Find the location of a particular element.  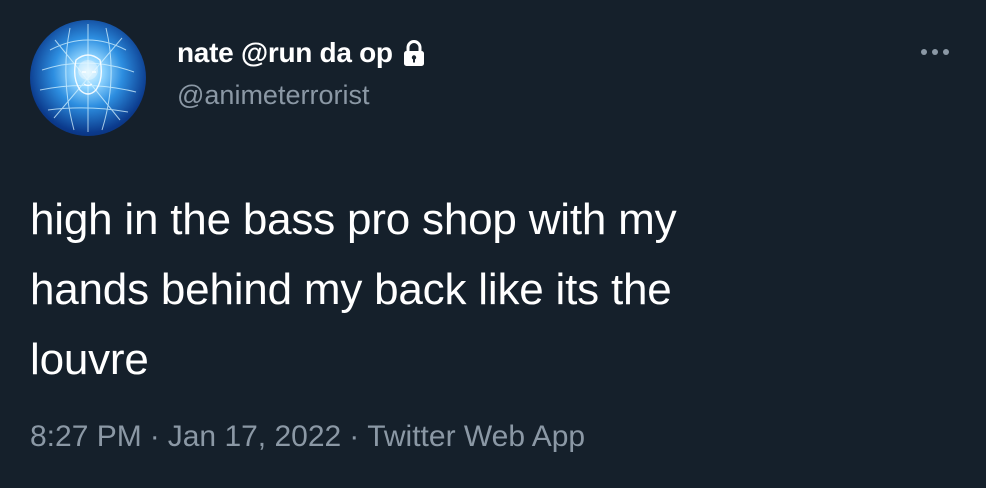

tweet-meta: 8:27 PM · Jan 17, 2022 · Twitter Web App is located at coordinates (307, 437).